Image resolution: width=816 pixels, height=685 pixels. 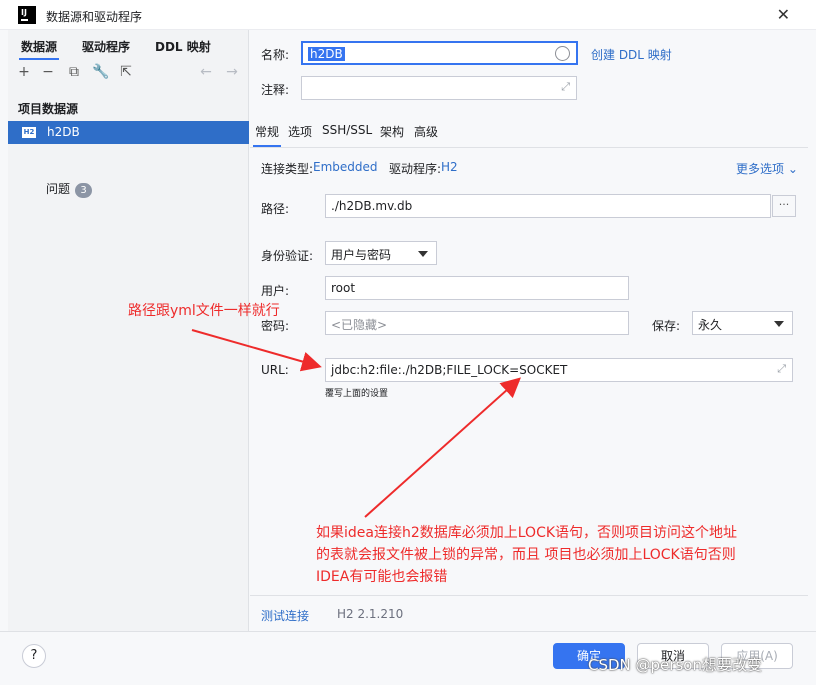 What do you see at coordinates (106, 46) in the screenshot?
I see `tab-drivers: 驱动程序` at bounding box center [106, 46].